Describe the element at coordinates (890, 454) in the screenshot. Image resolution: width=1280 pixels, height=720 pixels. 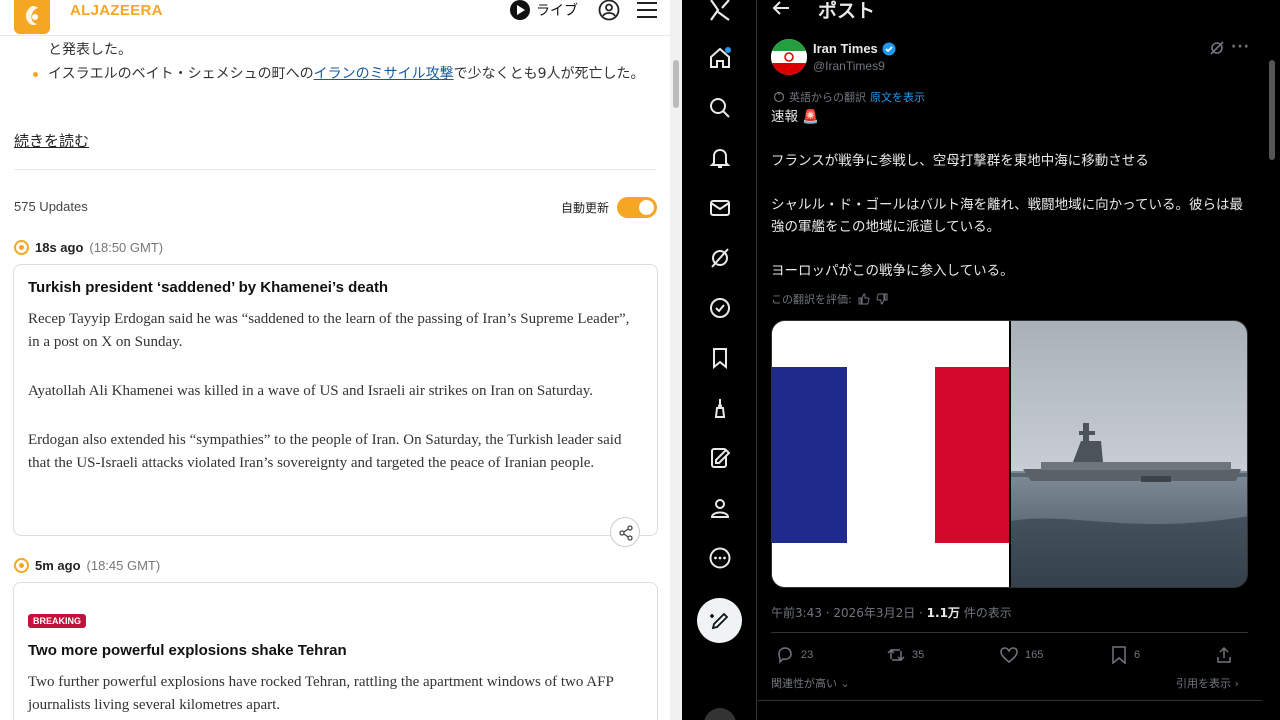
I see `french-flag-image` at that location.